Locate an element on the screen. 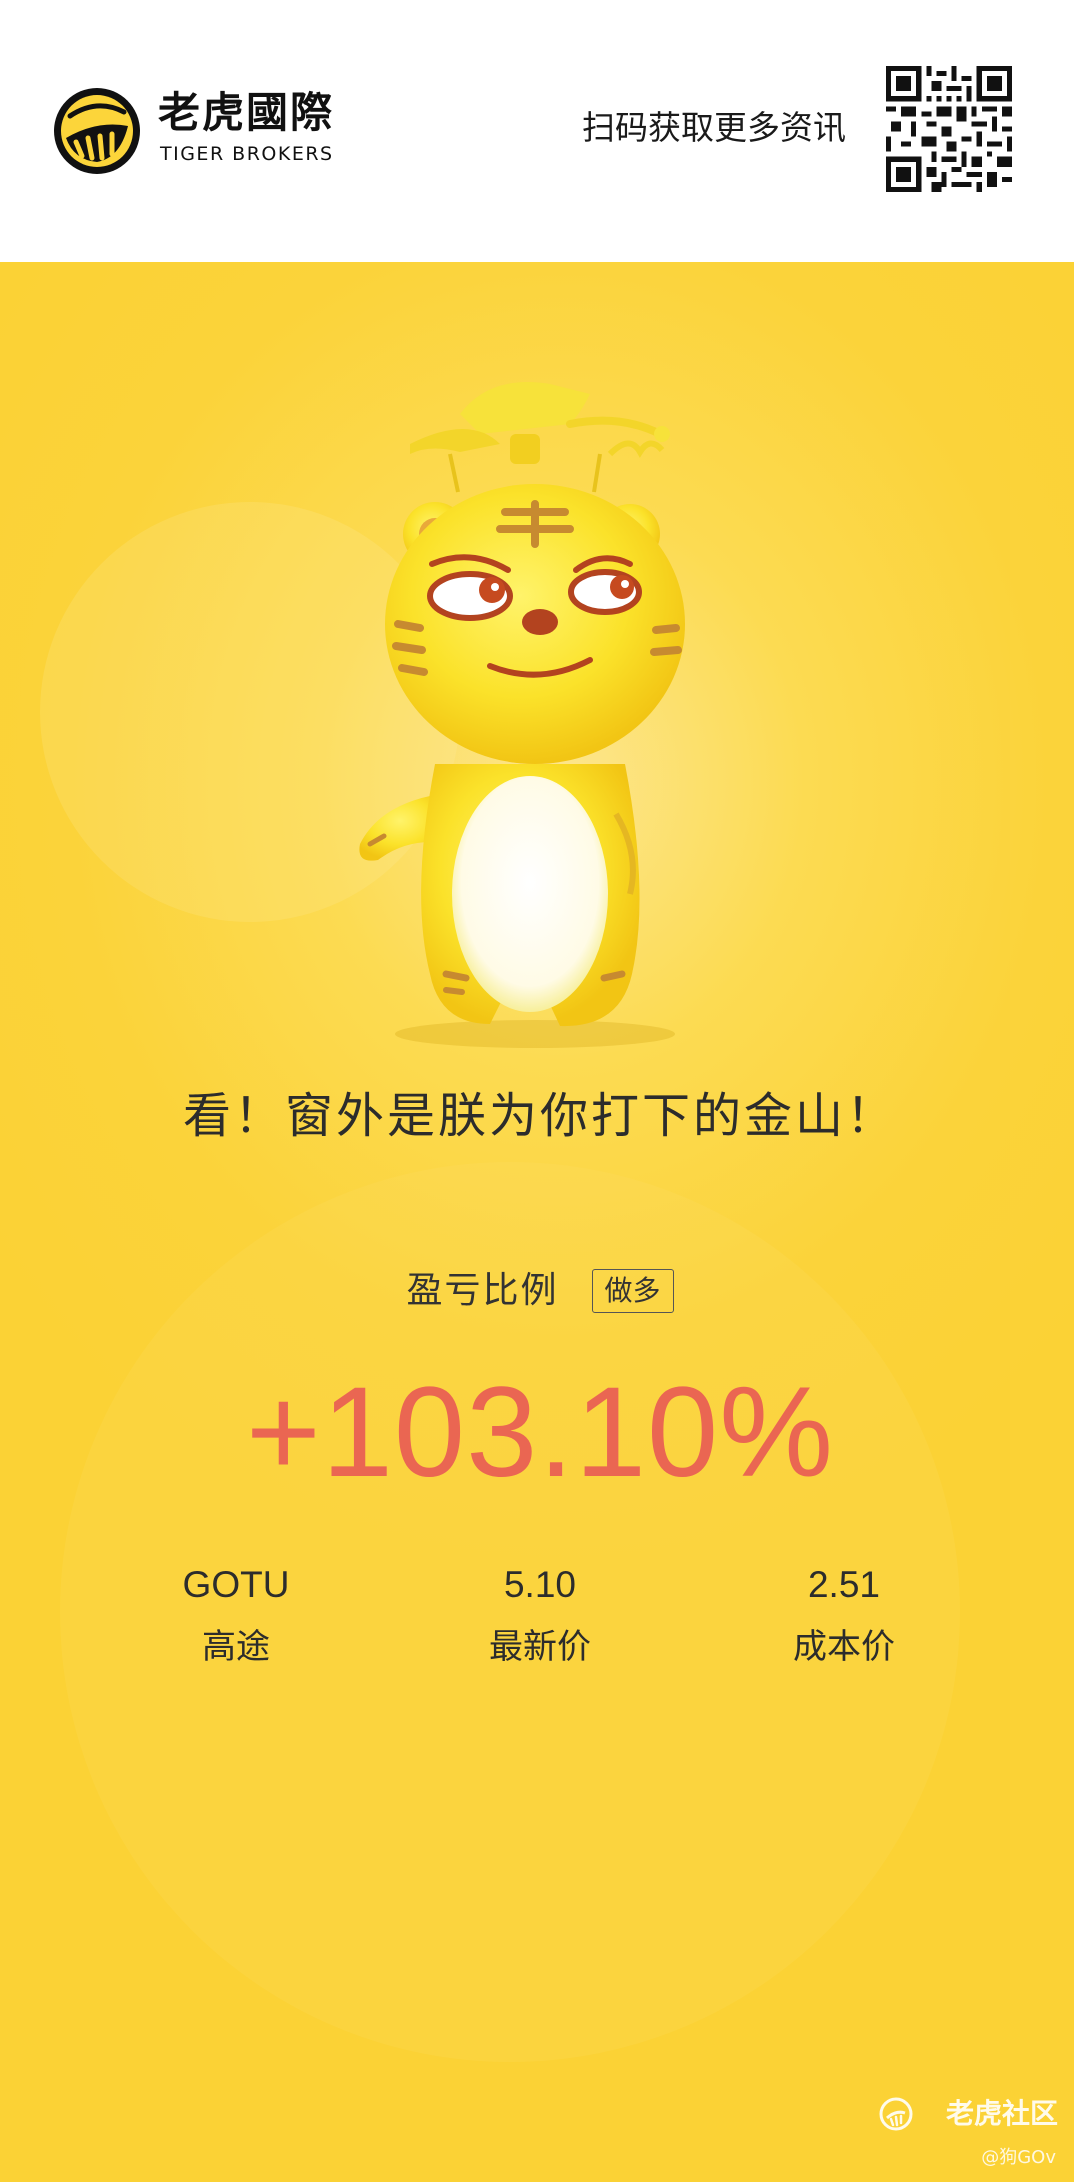 The width and height of the screenshot is (1080, 2182). profit-ratio-value: +103.10% is located at coordinates (540, 1432).